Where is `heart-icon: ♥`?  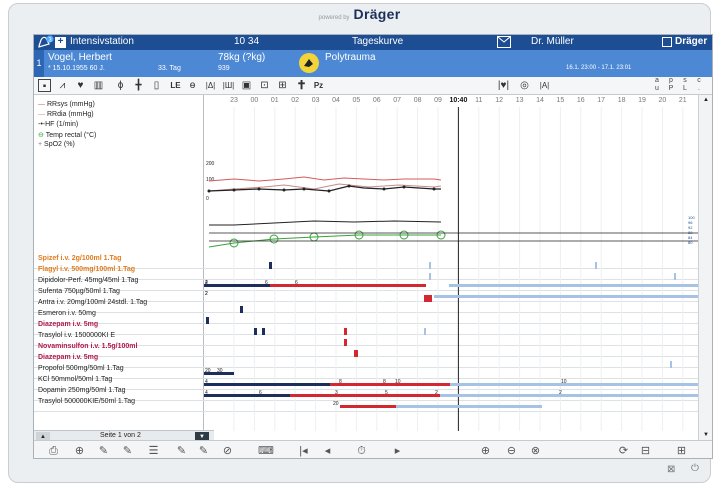
heart-icon: ♥ is located at coordinates (80, 85).